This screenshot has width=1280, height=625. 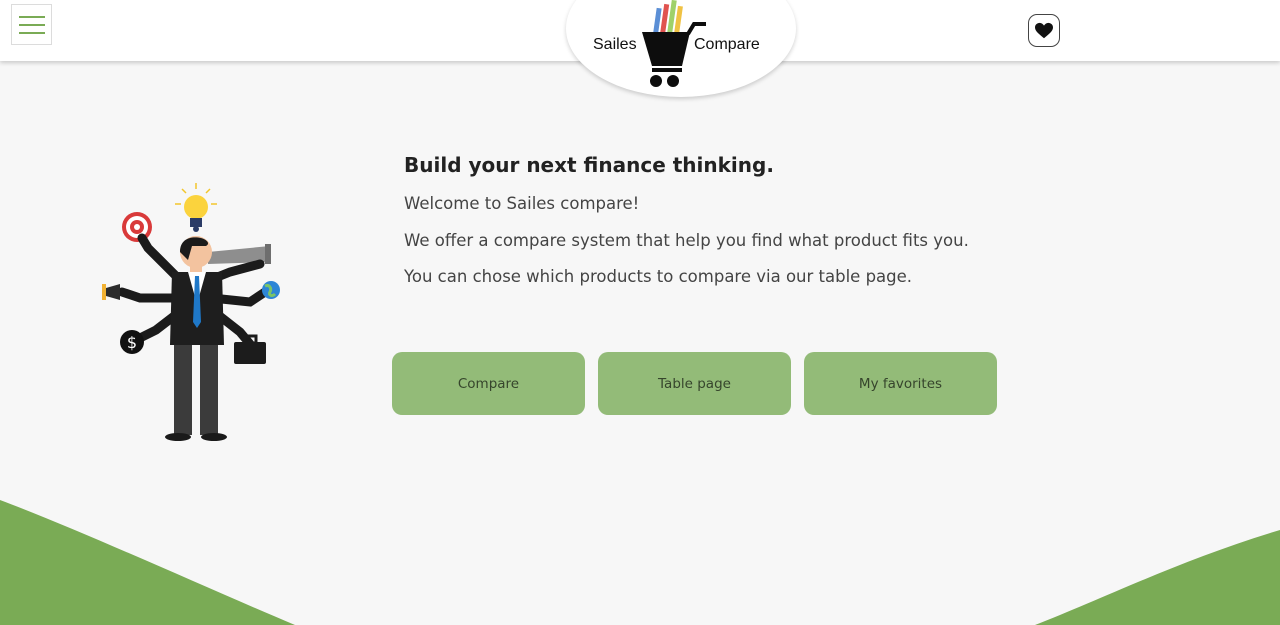 What do you see at coordinates (727, 44) in the screenshot?
I see `logo-text-right: Compare` at bounding box center [727, 44].